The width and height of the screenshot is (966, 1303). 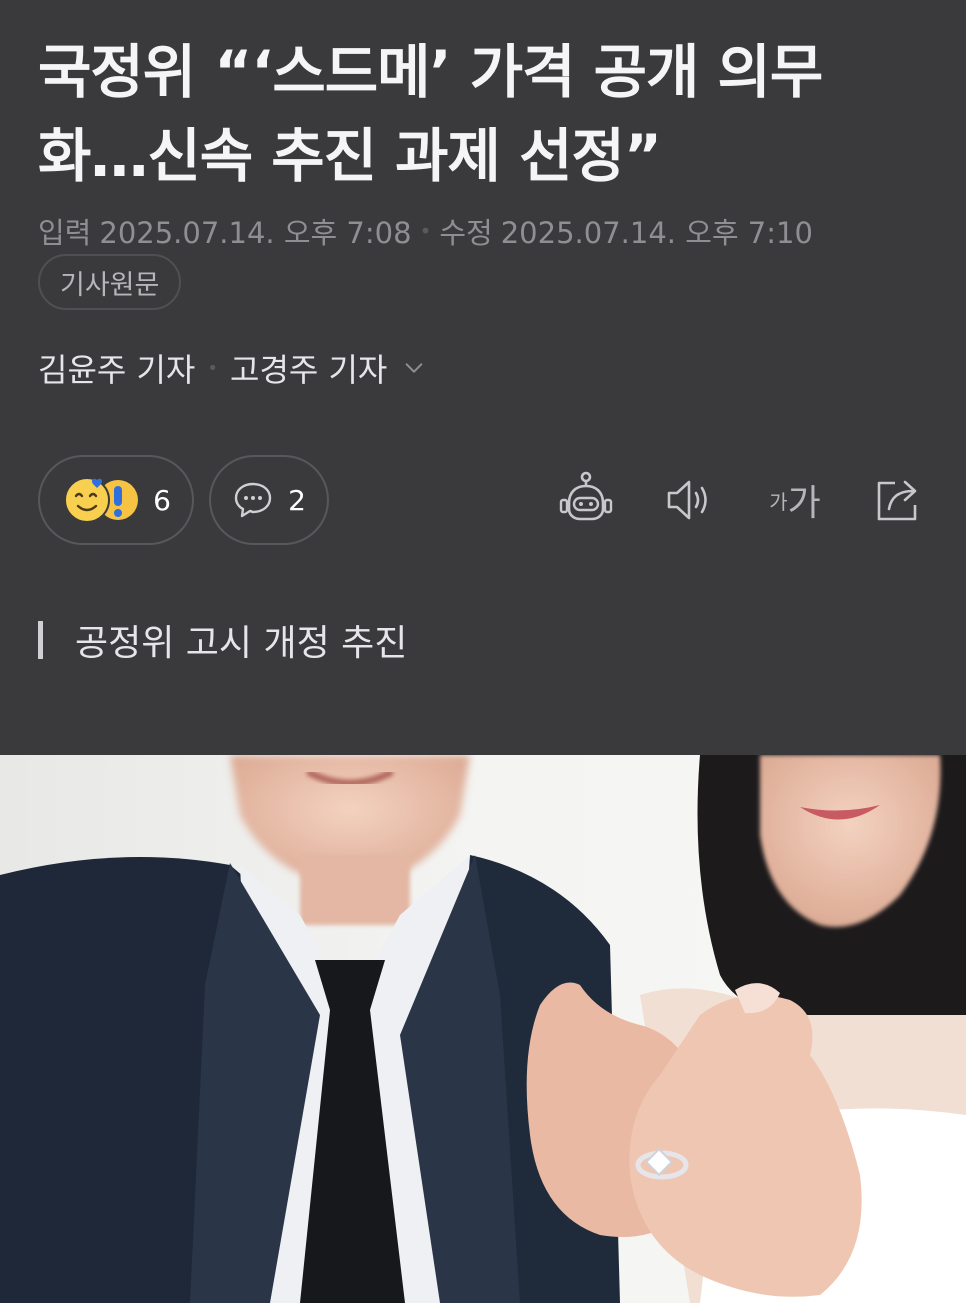 What do you see at coordinates (586, 496) in the screenshot?
I see `robot-icon` at bounding box center [586, 496].